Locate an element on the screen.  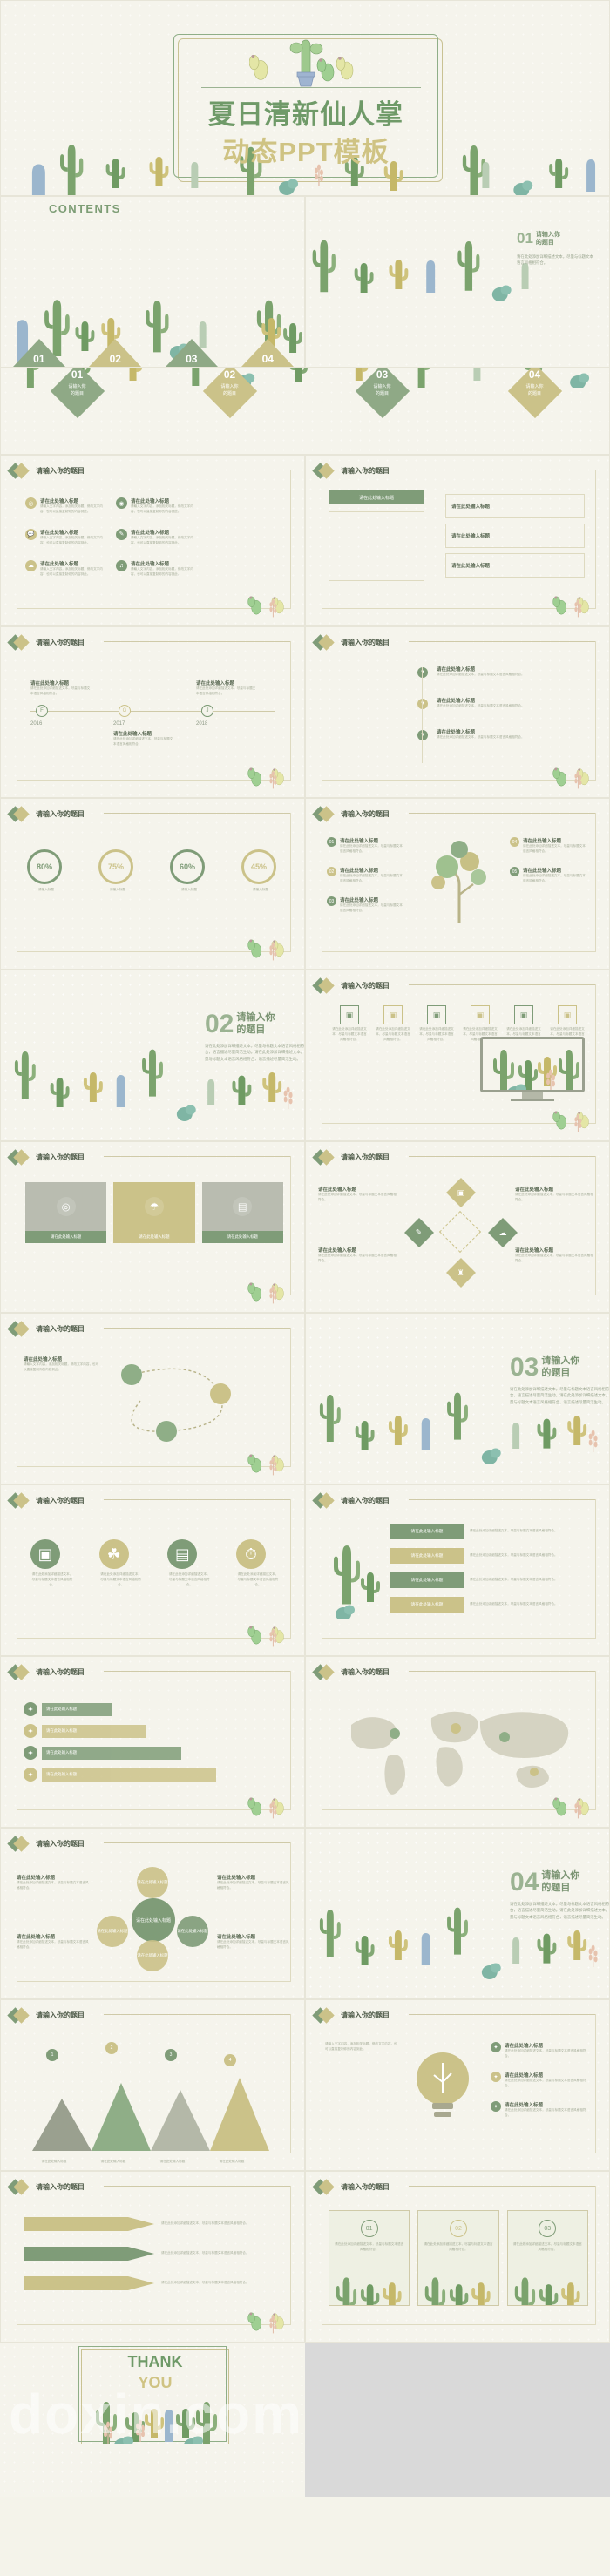
panel: 01 请在此处添加详细描述文本，尽量与标题文本语言风格相符合。 is located at coordinates (369, 2258).